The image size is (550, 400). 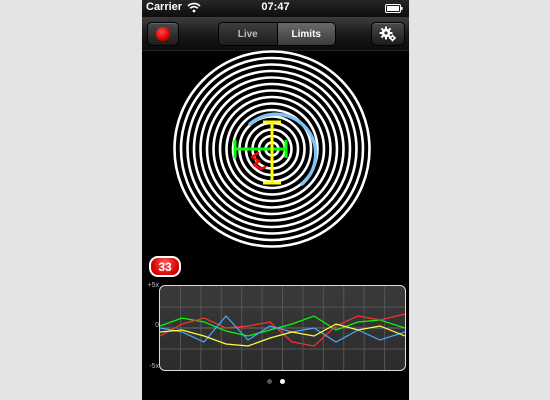 I want to click on tab-limits: Limits, so click(x=306, y=34).